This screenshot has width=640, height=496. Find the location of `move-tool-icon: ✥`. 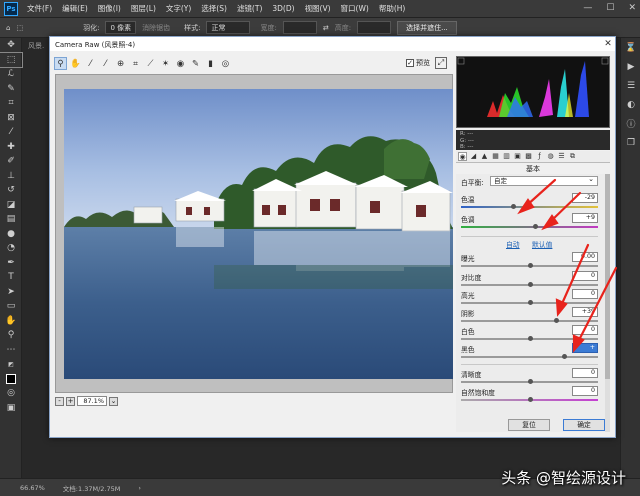

move-tool-icon: ✥ is located at coordinates (11, 45).